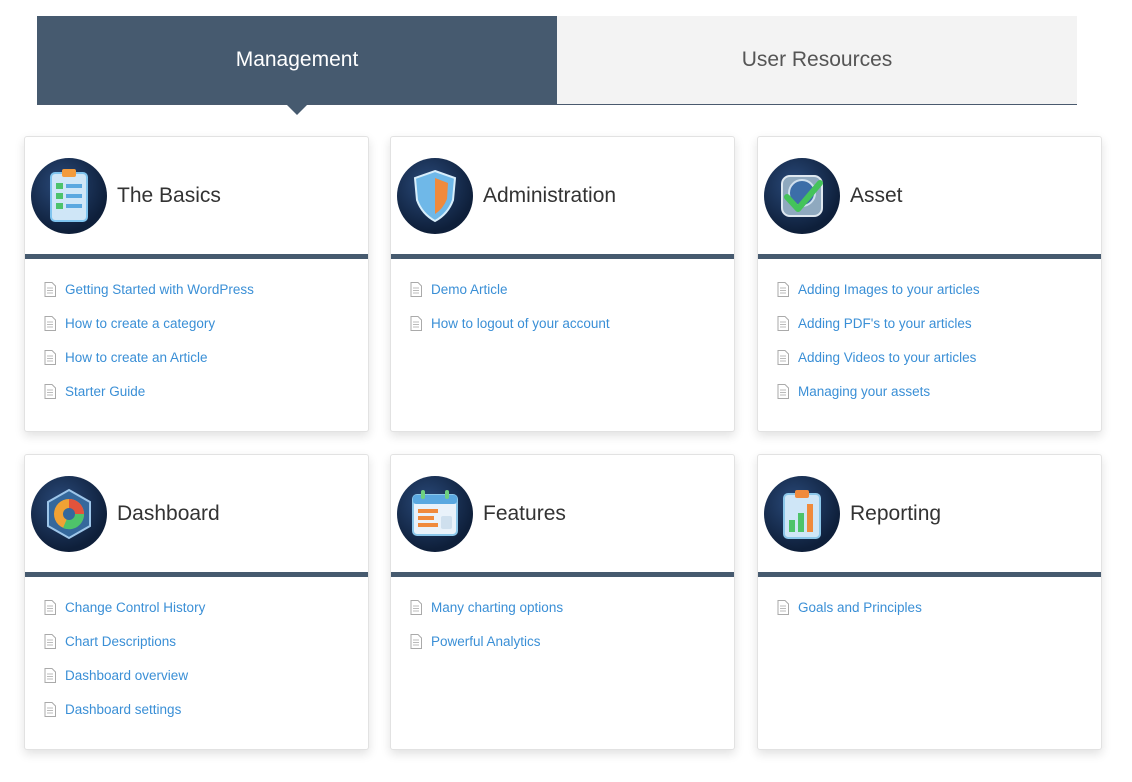 The width and height of the screenshot is (1132, 782). Describe the element at coordinates (206, 709) in the screenshot. I see `list-item: Dashboard settings` at that location.